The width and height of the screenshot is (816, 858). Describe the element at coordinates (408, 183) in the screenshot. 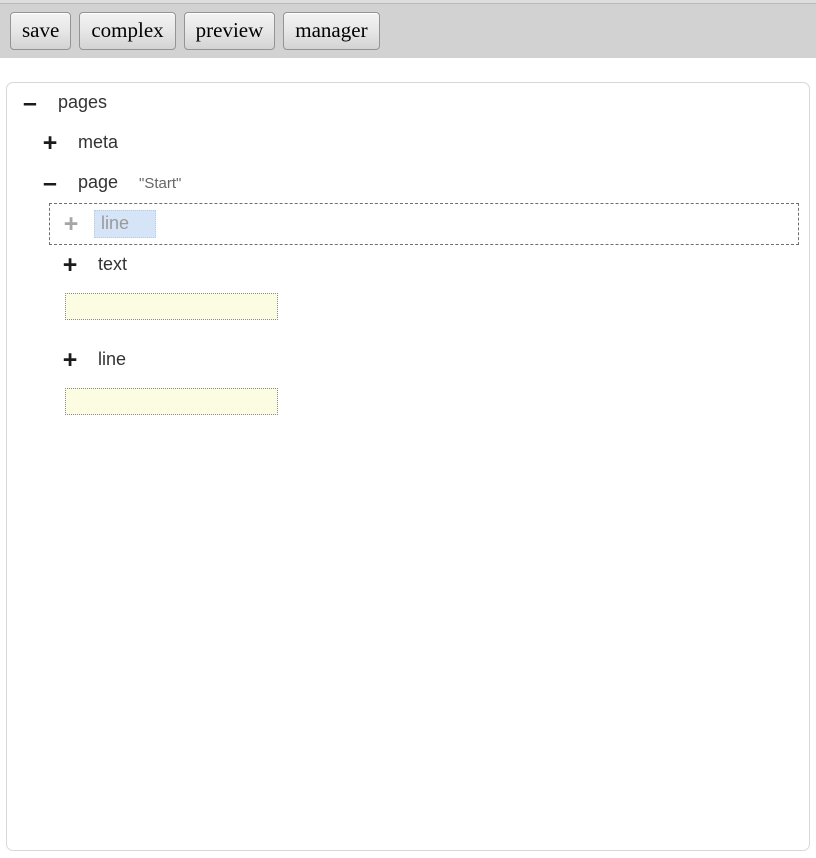

I see `tree-node-page: – page "Start"` at that location.